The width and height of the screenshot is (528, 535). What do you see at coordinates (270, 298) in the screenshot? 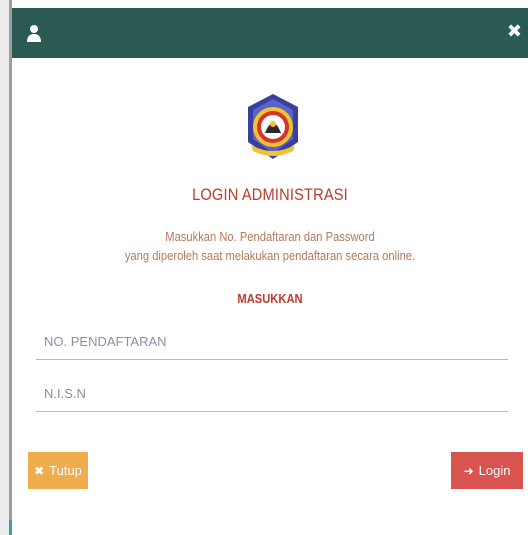
I see `section-label: MASUKKAN` at bounding box center [270, 298].